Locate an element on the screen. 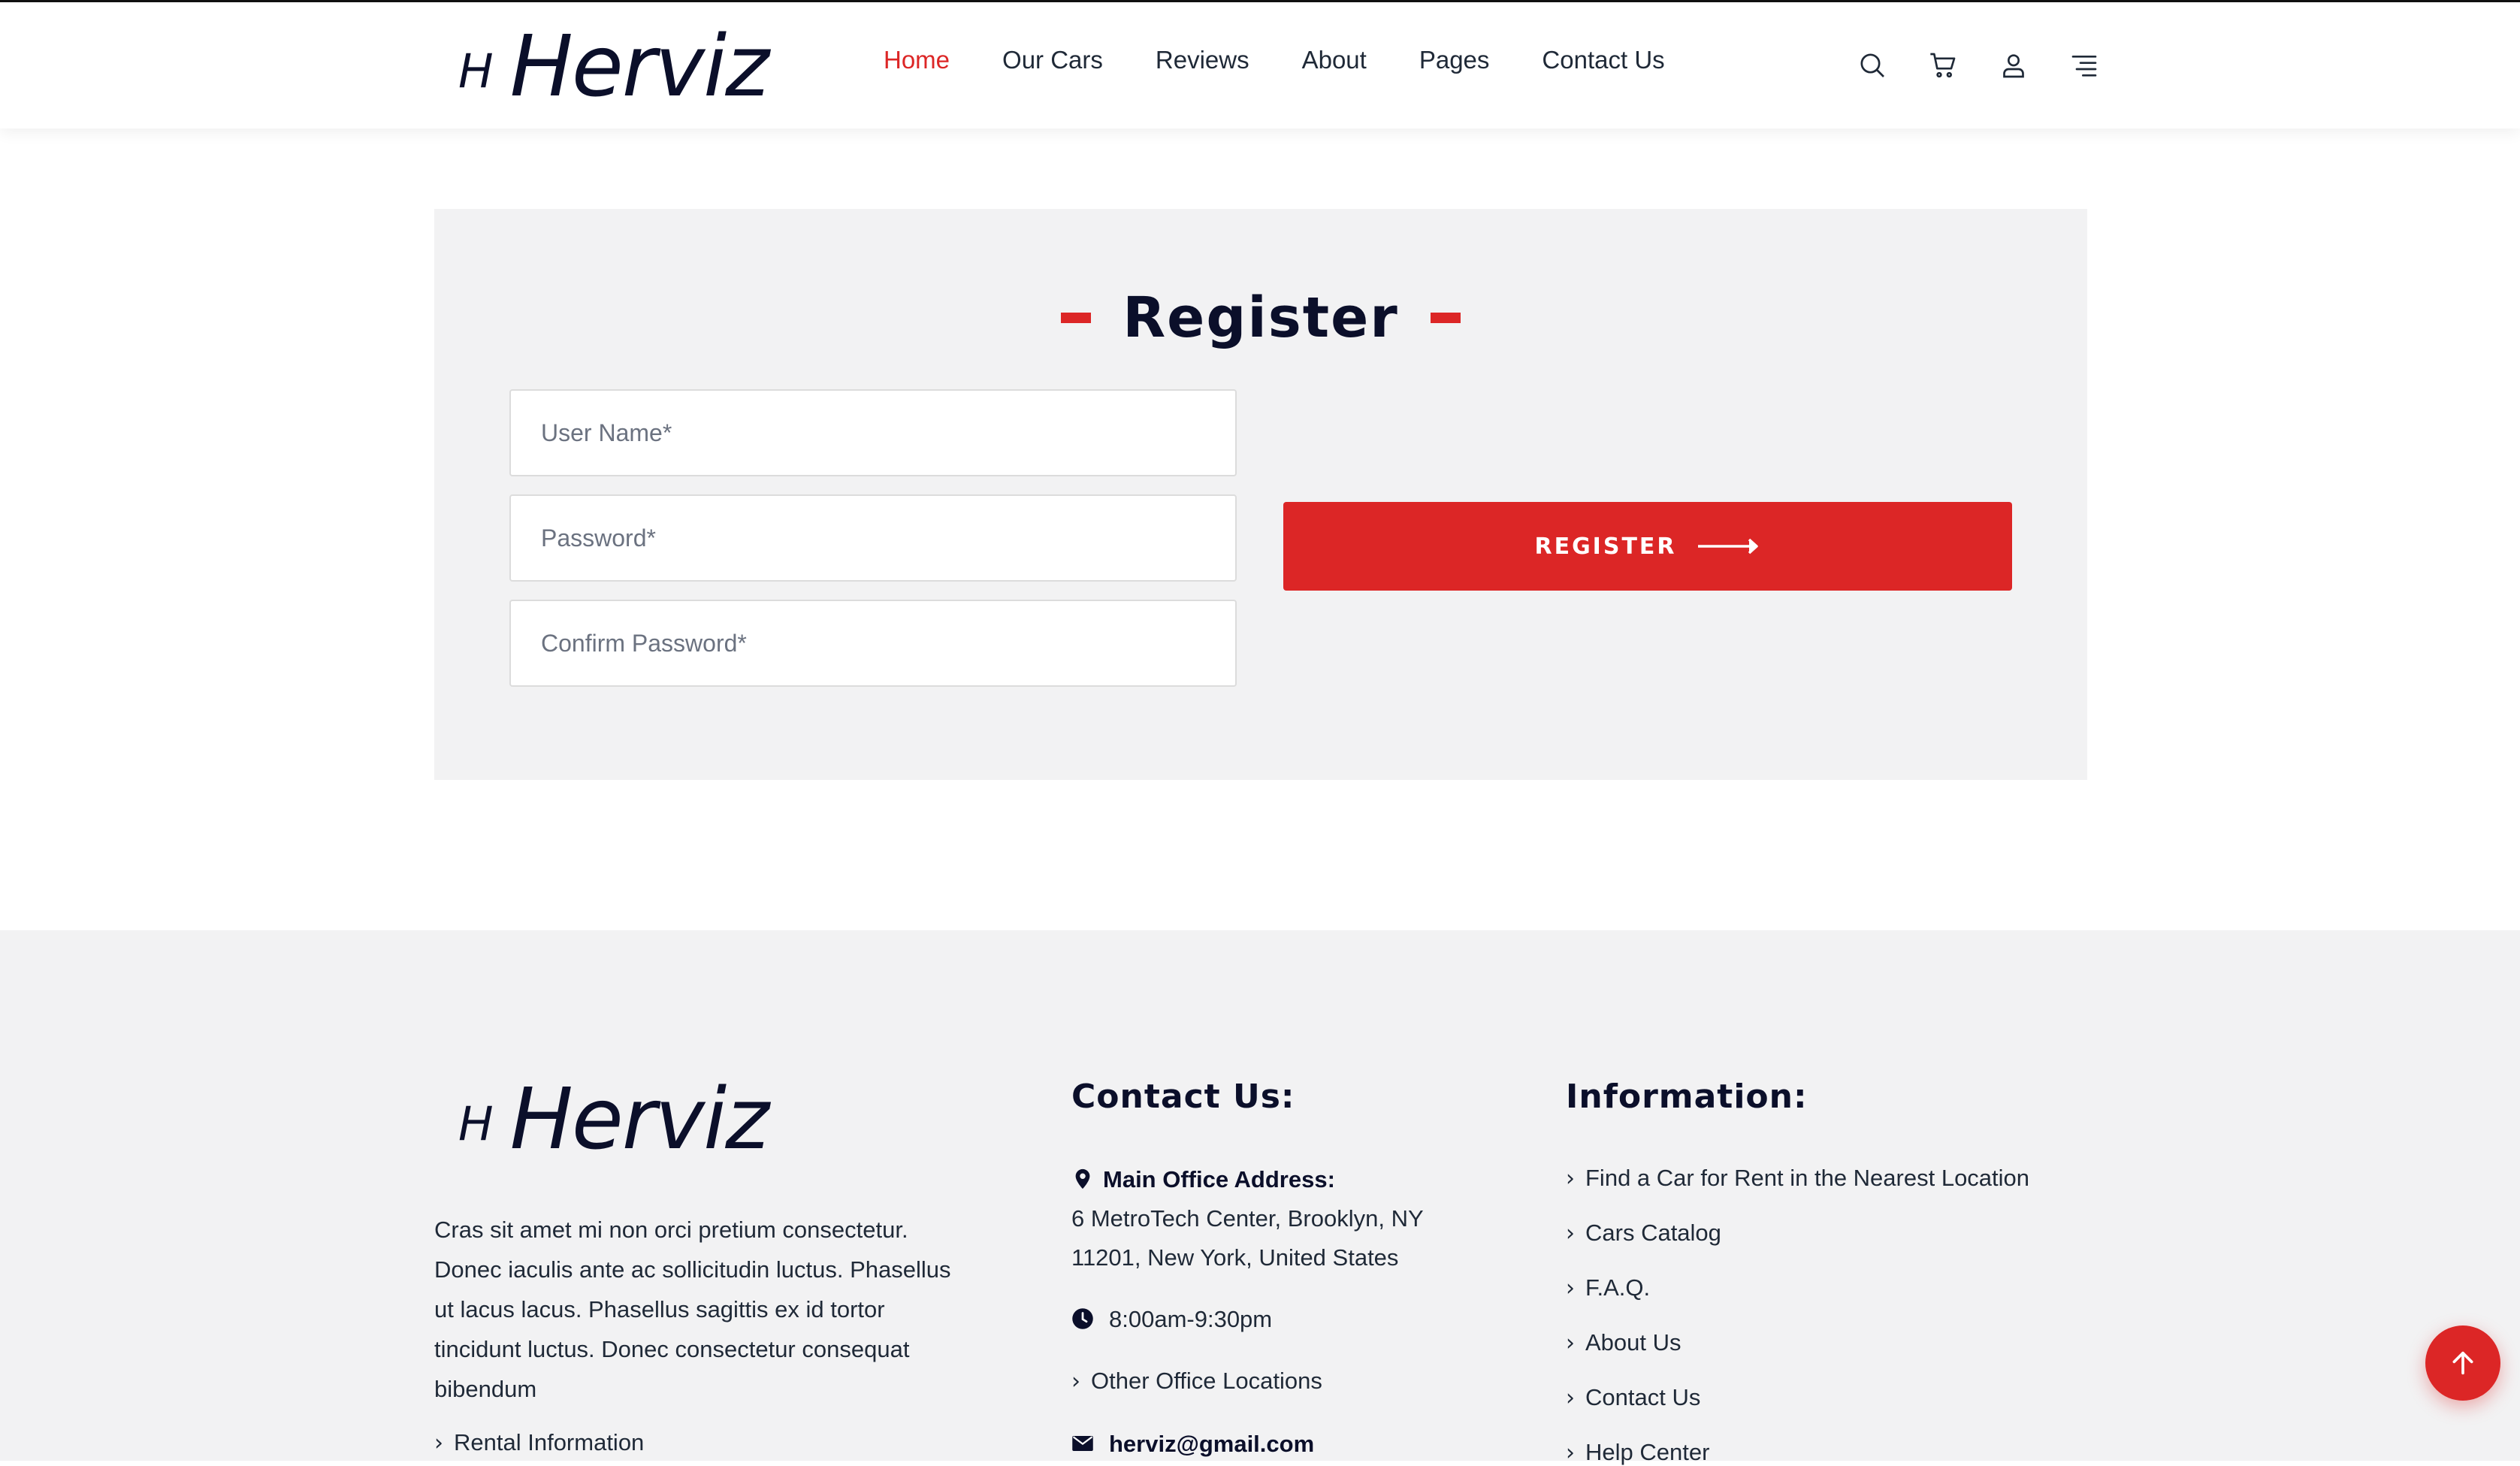 Image resolution: width=2520 pixels, height=1466 pixels. address-line-1: 6 MetroTech Center, Brooklyn, NY is located at coordinates (1247, 1218).